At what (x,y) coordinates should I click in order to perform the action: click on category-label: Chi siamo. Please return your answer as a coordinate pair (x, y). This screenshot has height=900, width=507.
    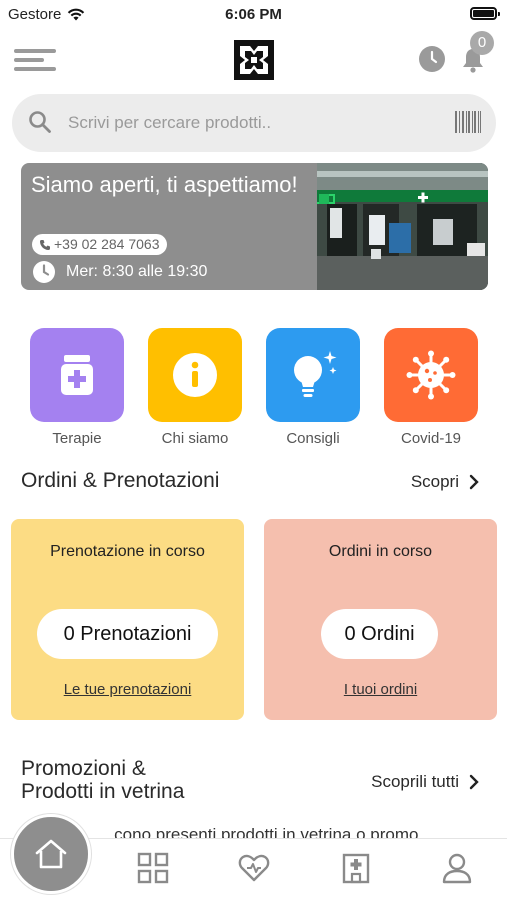
    Looking at the image, I should click on (195, 438).